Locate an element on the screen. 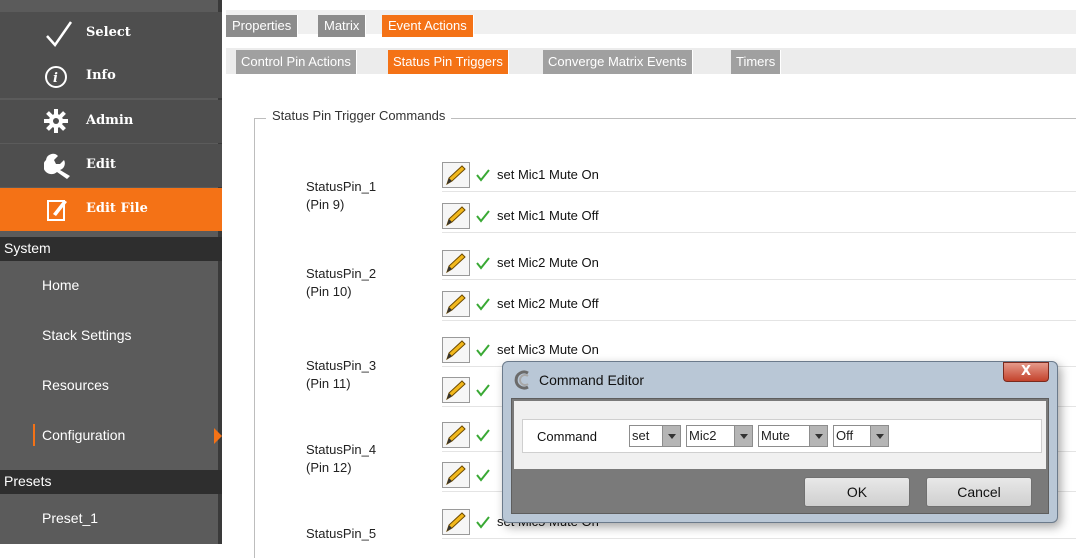 This screenshot has width=1076, height=558. nav-admin-button: Admin is located at coordinates (111, 121).